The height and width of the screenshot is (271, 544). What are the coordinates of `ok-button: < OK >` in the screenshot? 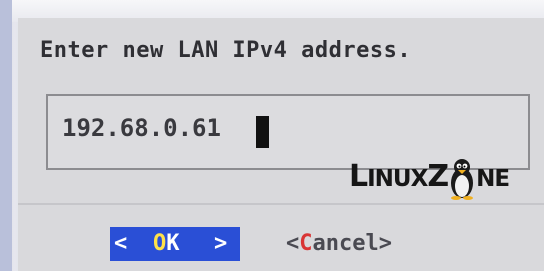 It's located at (175, 244).